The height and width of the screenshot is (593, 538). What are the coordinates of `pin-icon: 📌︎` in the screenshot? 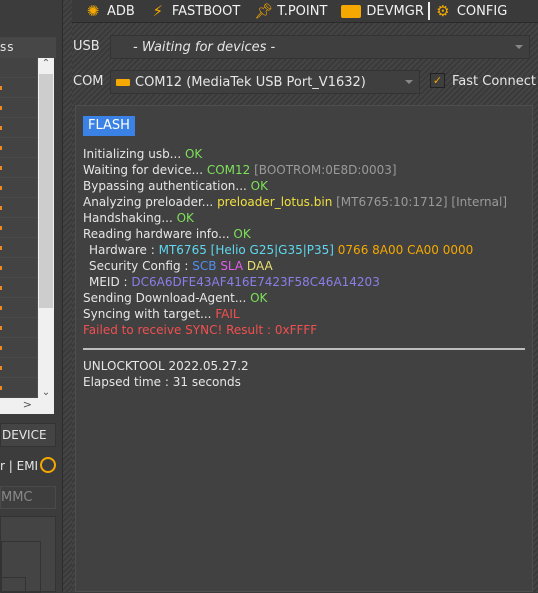 It's located at (264, 11).